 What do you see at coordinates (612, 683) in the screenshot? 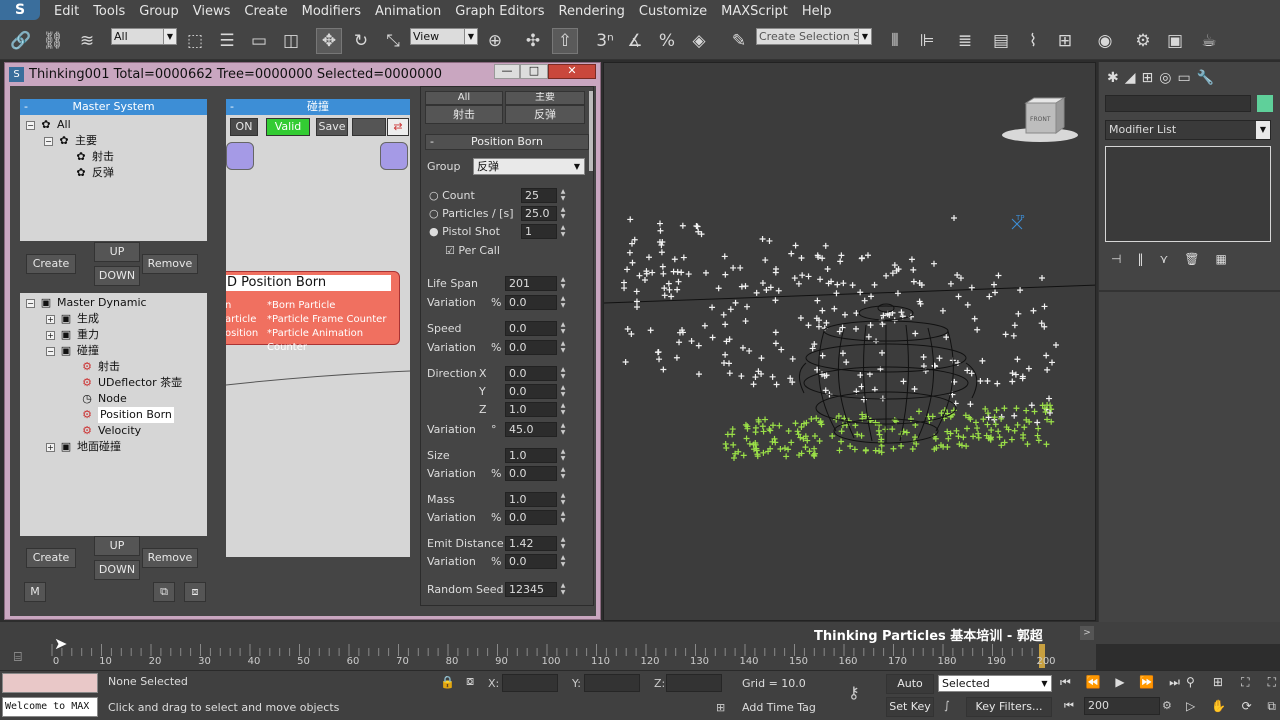
I see `y-coordinate-field` at bounding box center [612, 683].